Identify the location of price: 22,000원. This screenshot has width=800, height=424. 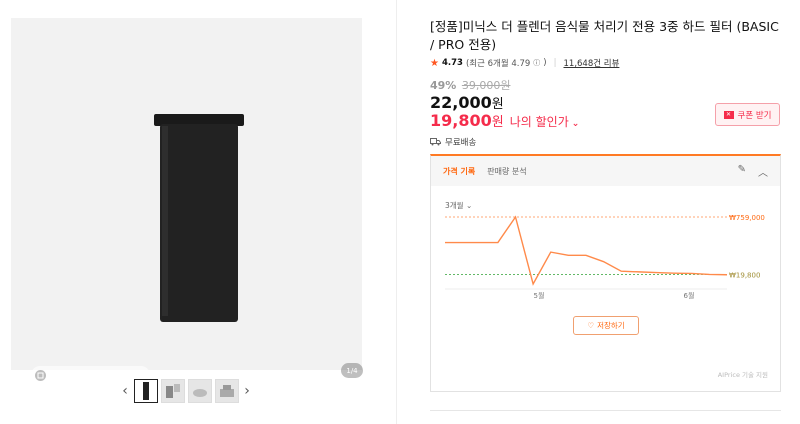
(467, 102).